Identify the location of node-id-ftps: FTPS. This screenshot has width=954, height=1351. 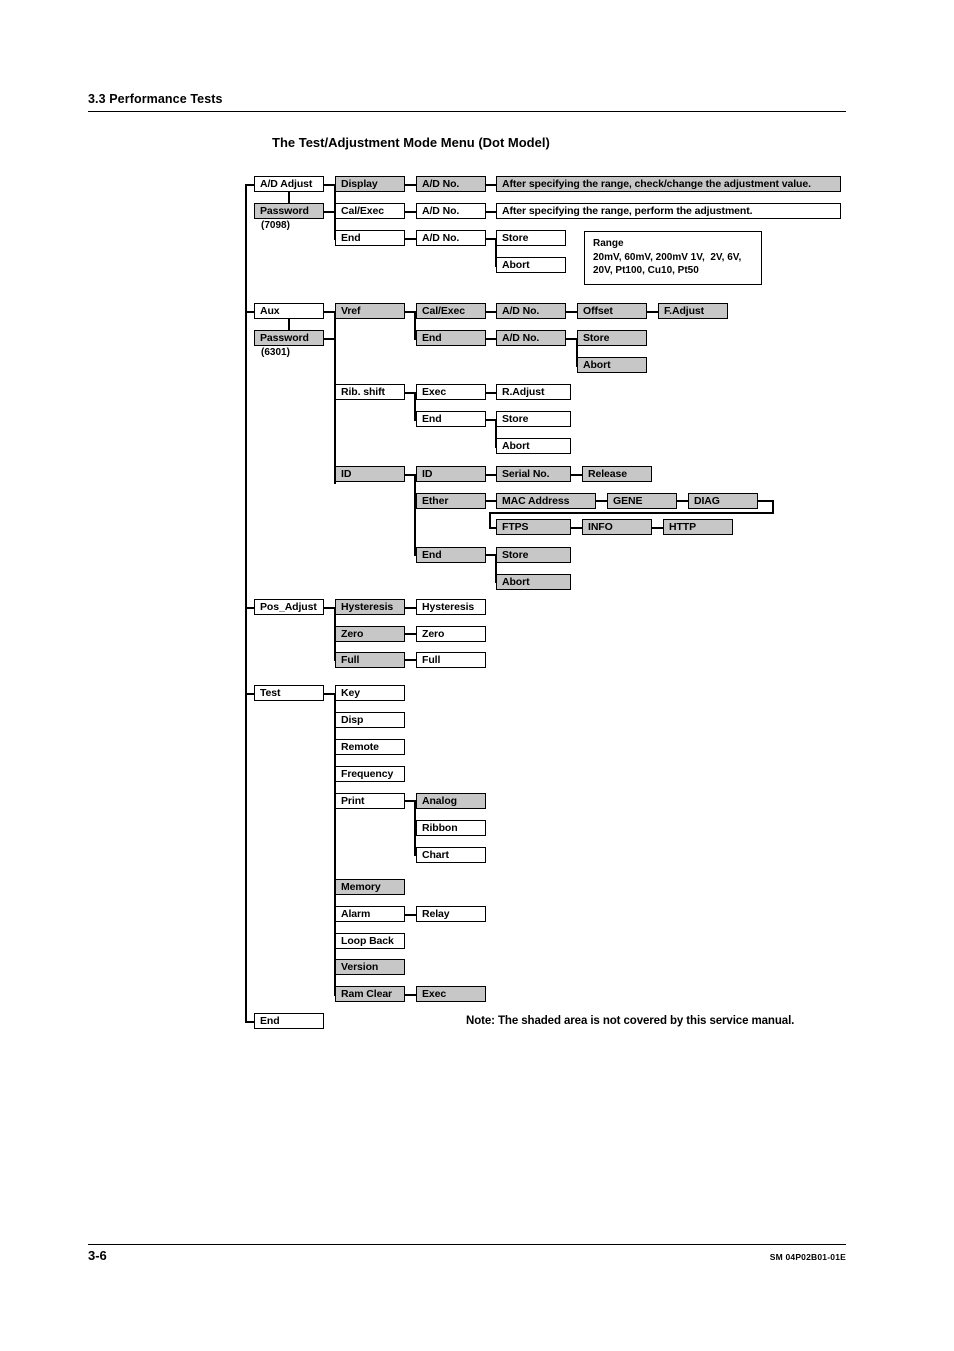
(533, 527).